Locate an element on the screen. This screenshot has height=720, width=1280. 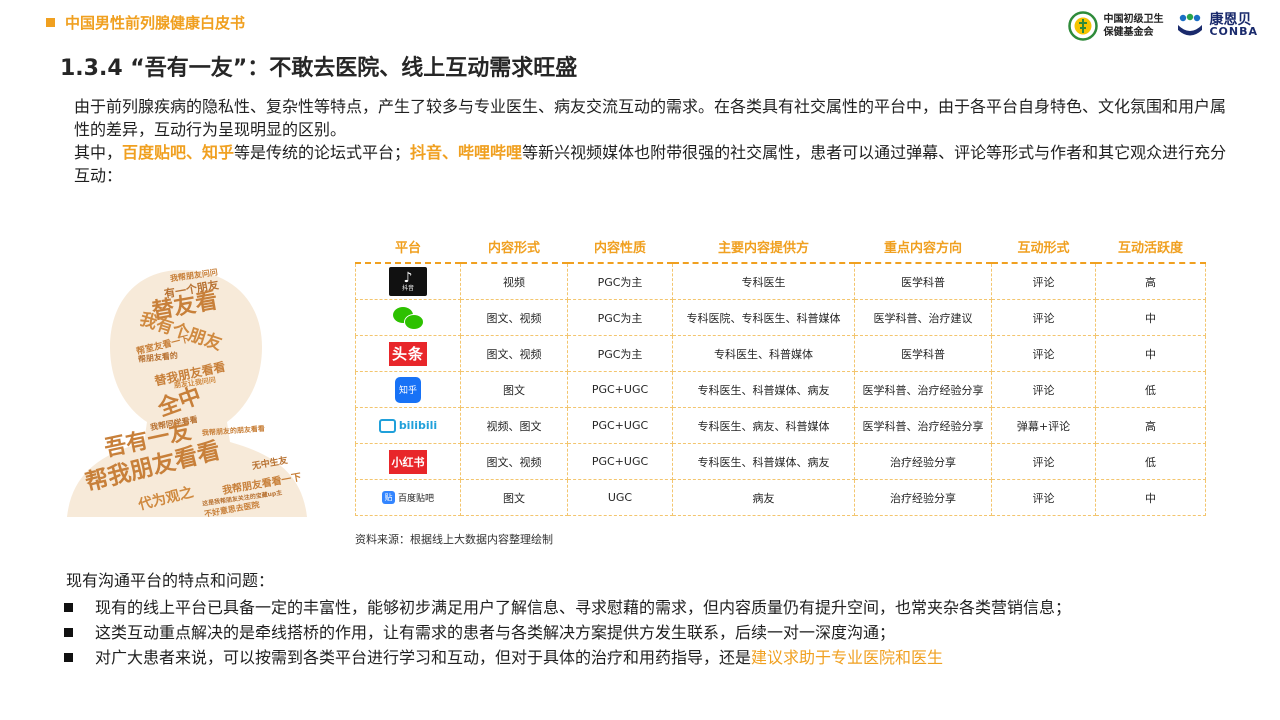
platform-cell: ♪ 抖音 is located at coordinates (408, 281).